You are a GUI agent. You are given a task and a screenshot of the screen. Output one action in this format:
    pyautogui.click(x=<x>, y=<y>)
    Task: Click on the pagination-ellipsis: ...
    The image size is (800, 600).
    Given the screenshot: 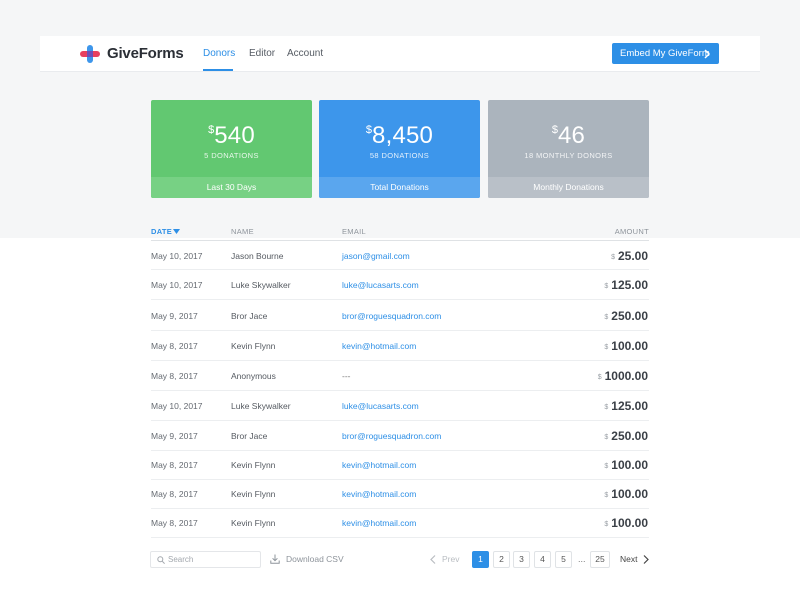 What is the action you would take?
    pyautogui.click(x=582, y=559)
    